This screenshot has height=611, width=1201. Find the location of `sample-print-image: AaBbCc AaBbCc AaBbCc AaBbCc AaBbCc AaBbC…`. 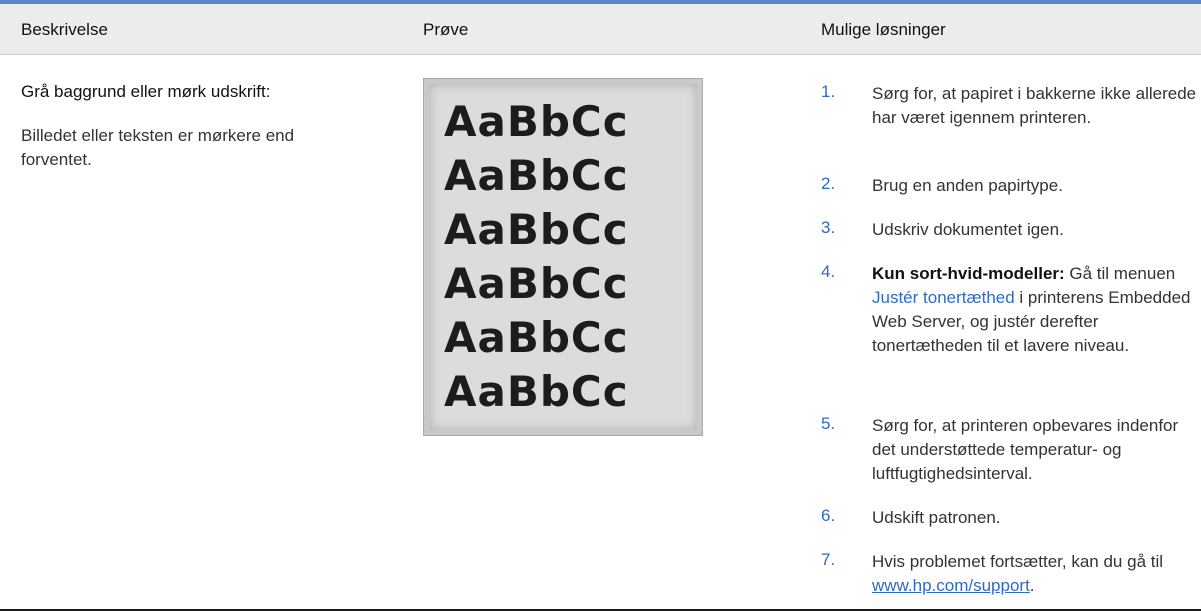

sample-print-image: AaBbCc AaBbCc AaBbCc AaBbCc AaBbCc AaBbC… is located at coordinates (563, 257).